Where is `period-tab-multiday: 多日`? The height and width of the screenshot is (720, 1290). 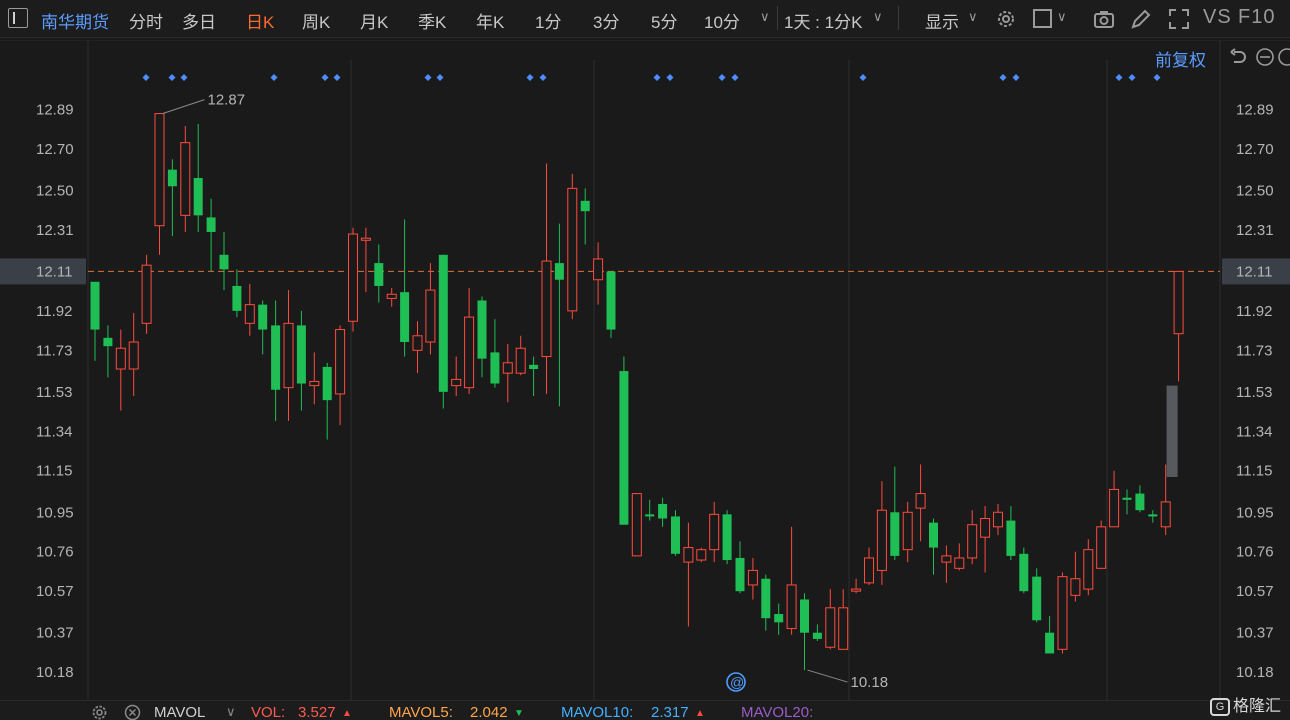 period-tab-multiday: 多日 is located at coordinates (199, 20).